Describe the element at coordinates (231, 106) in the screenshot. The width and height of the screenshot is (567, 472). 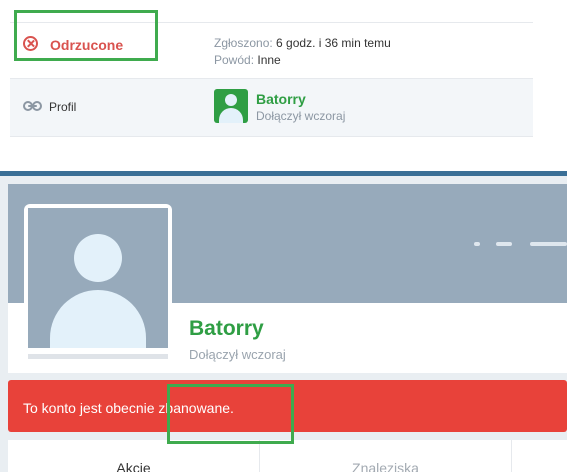
I see `user-avatar-small` at that location.